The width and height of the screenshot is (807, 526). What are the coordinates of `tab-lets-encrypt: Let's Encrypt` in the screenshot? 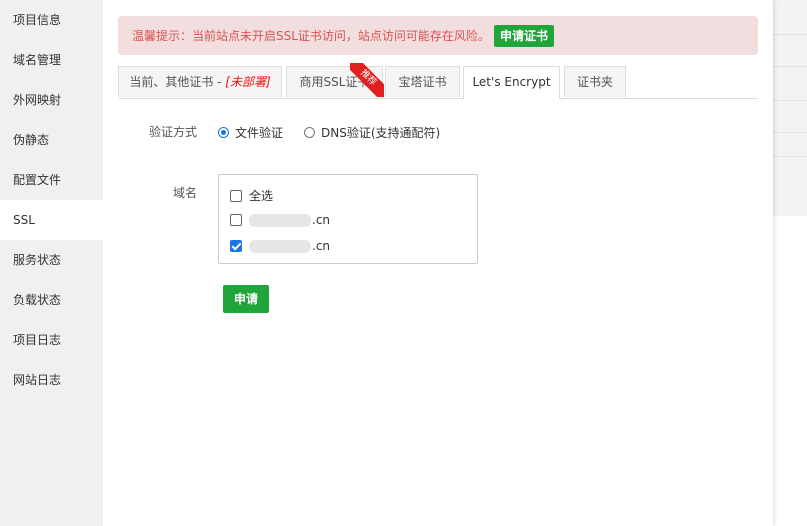 It's located at (511, 82).